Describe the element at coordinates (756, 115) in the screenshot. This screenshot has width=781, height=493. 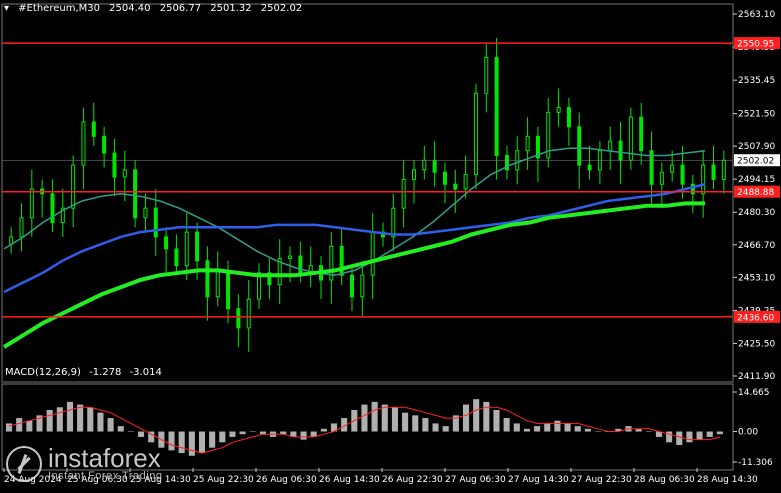
I see `y-tick-label: 2521.50` at that location.